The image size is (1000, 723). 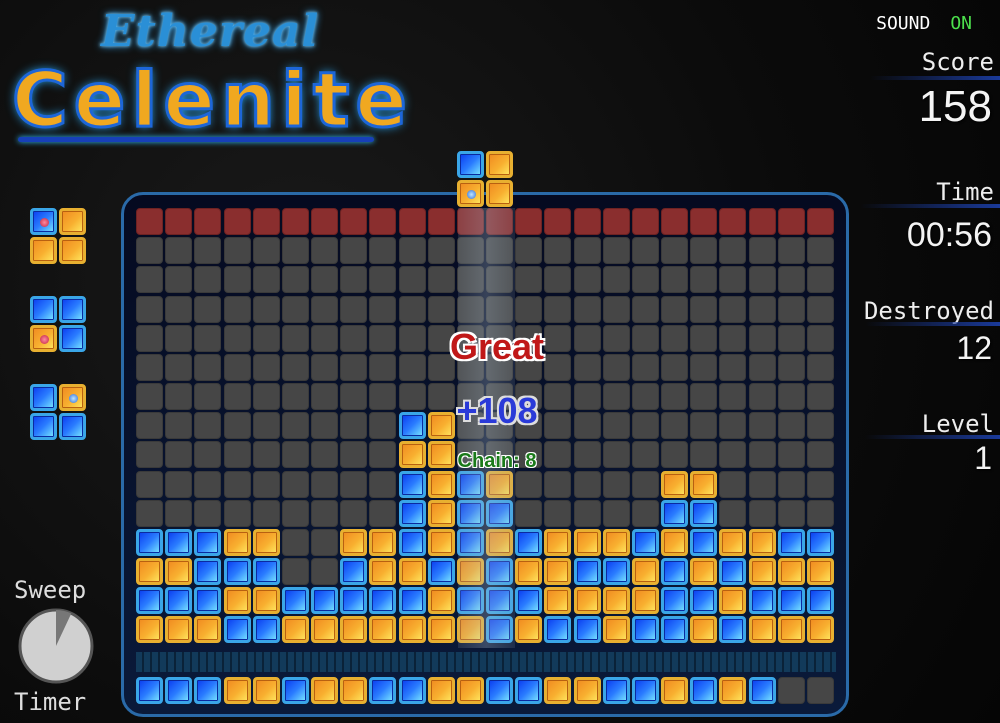 What do you see at coordinates (497, 346) in the screenshot?
I see `rating-popup: Great` at bounding box center [497, 346].